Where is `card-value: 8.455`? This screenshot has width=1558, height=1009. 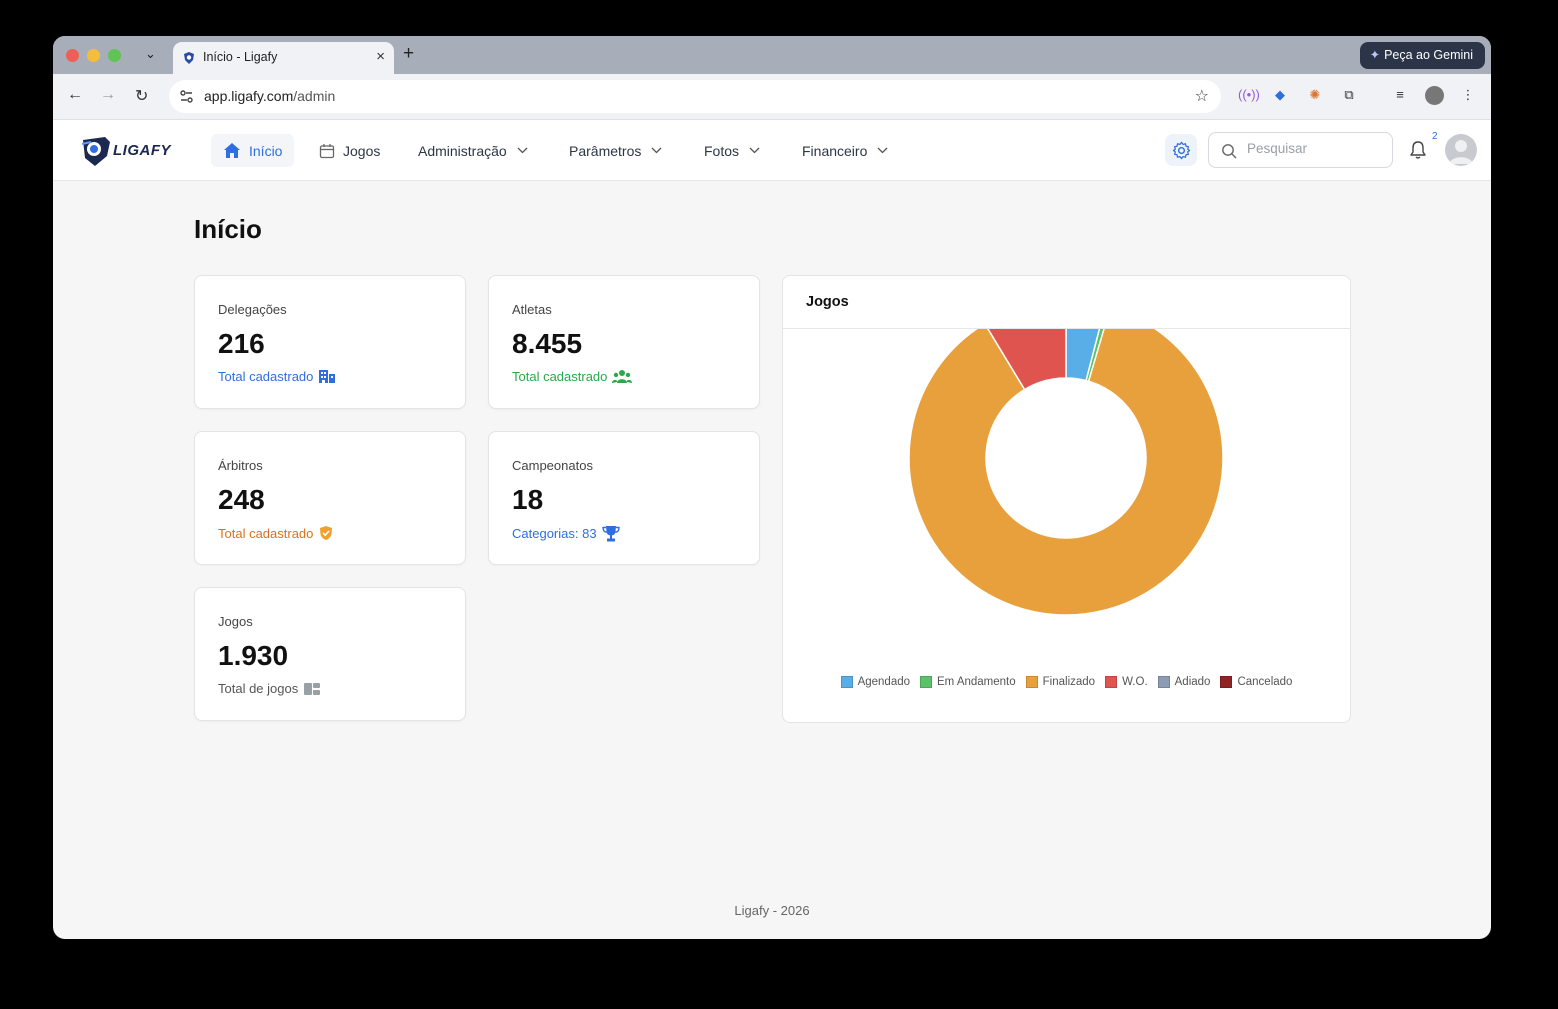
card-value: 8.455 is located at coordinates (547, 343).